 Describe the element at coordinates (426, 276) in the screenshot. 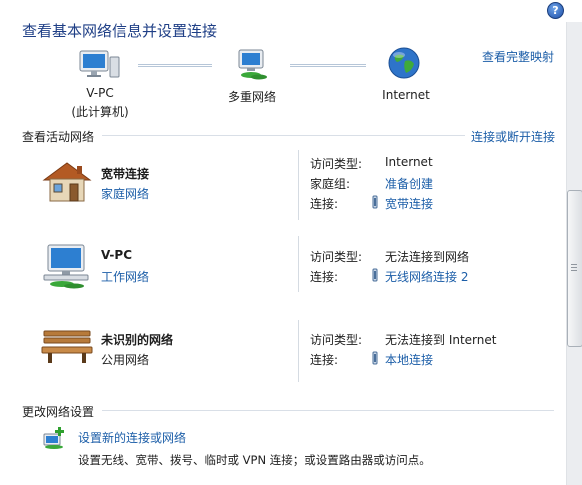

I see `connection-link: 无线网络连接 2` at that location.